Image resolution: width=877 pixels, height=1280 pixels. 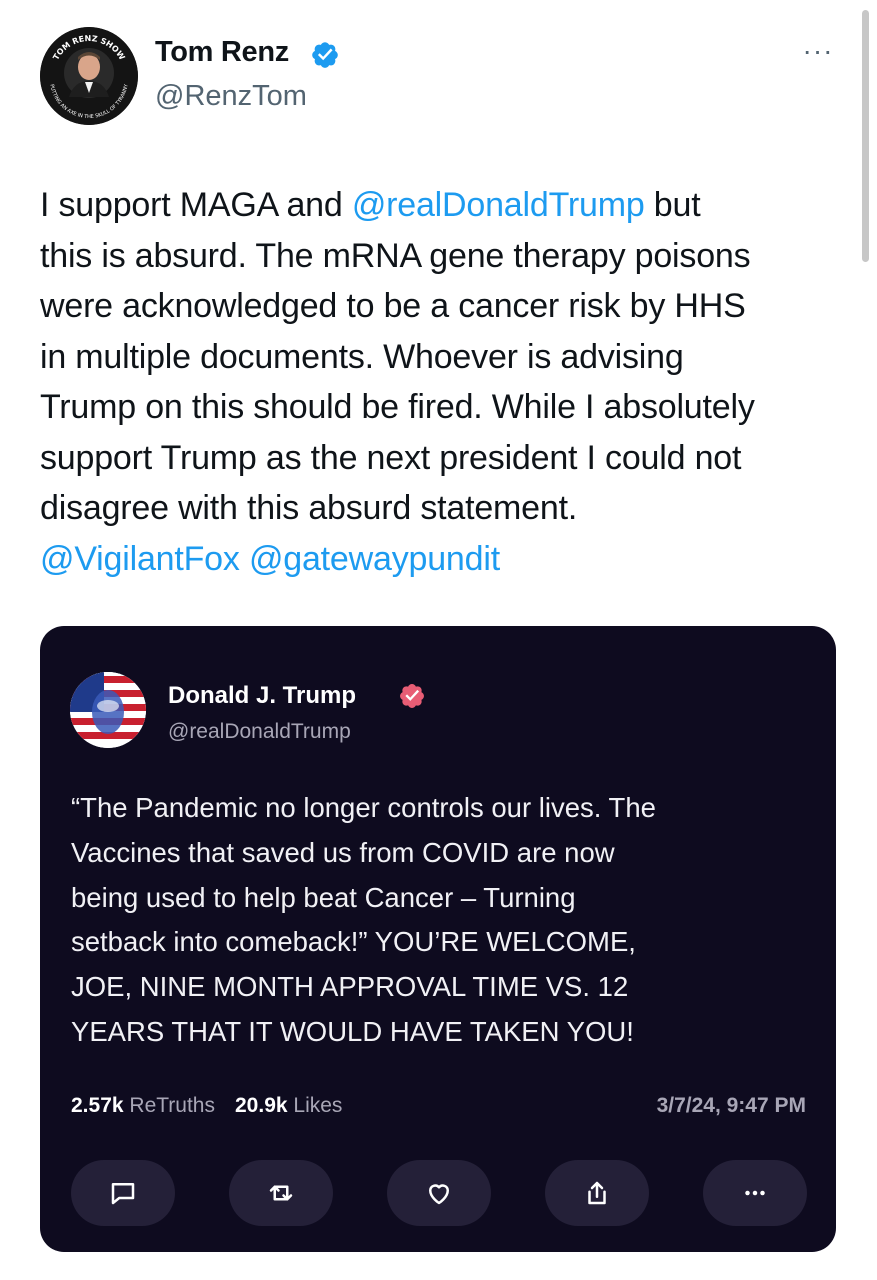 What do you see at coordinates (353, 942) in the screenshot?
I see `embedded-text-line: setback into comeback!” YOU’RE WELCOME,` at bounding box center [353, 942].